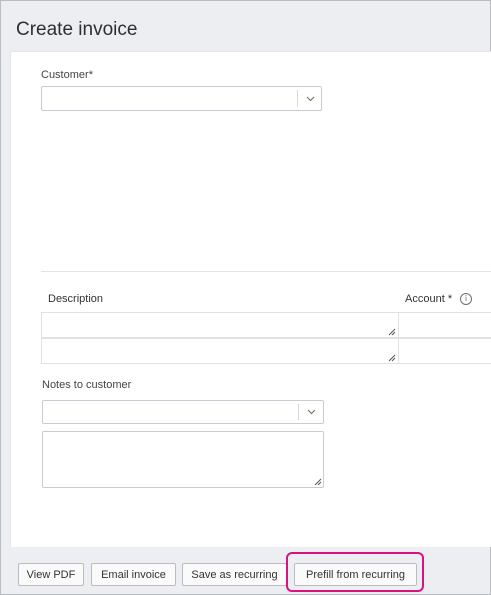 The width and height of the screenshot is (491, 595). Describe the element at coordinates (183, 412) in the screenshot. I see `notes-template-select` at that location.